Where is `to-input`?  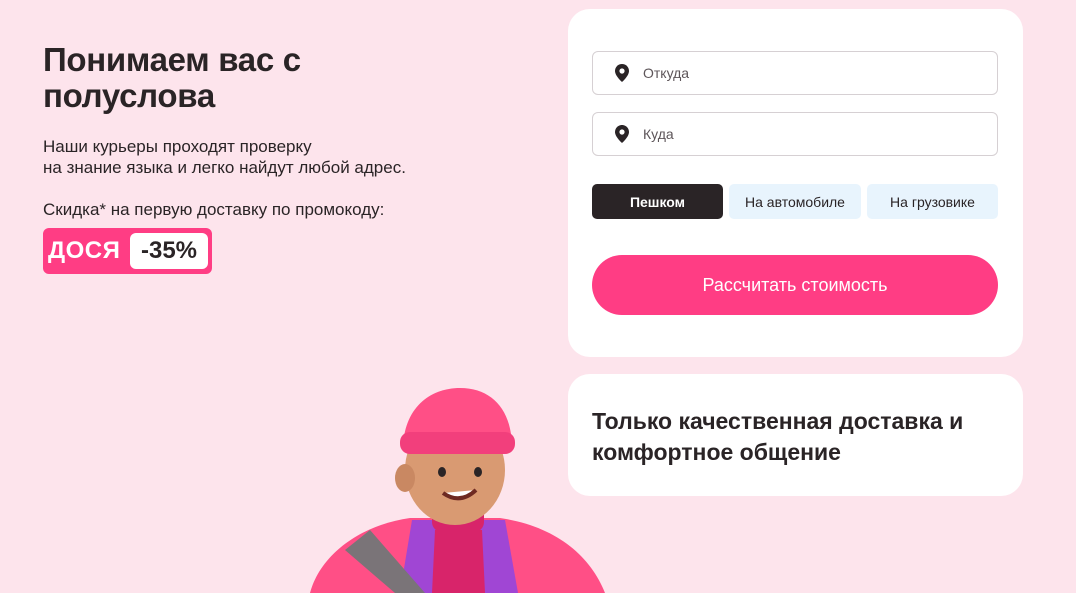
to-input is located at coordinates (813, 134).